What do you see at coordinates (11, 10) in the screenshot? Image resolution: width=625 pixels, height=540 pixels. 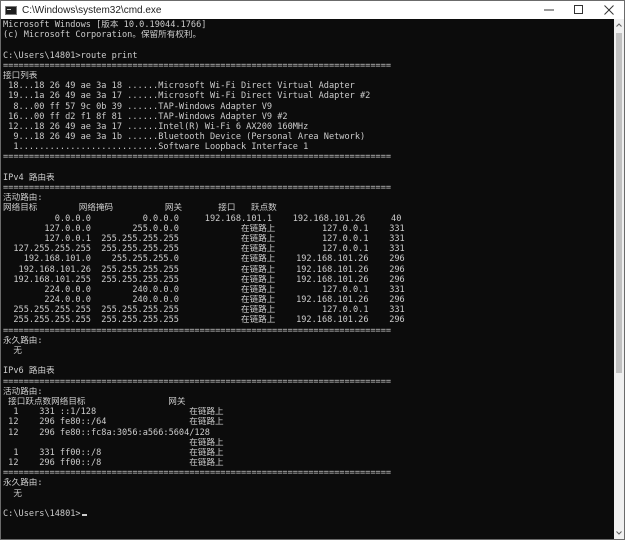 I see `console-icon` at bounding box center [11, 10].